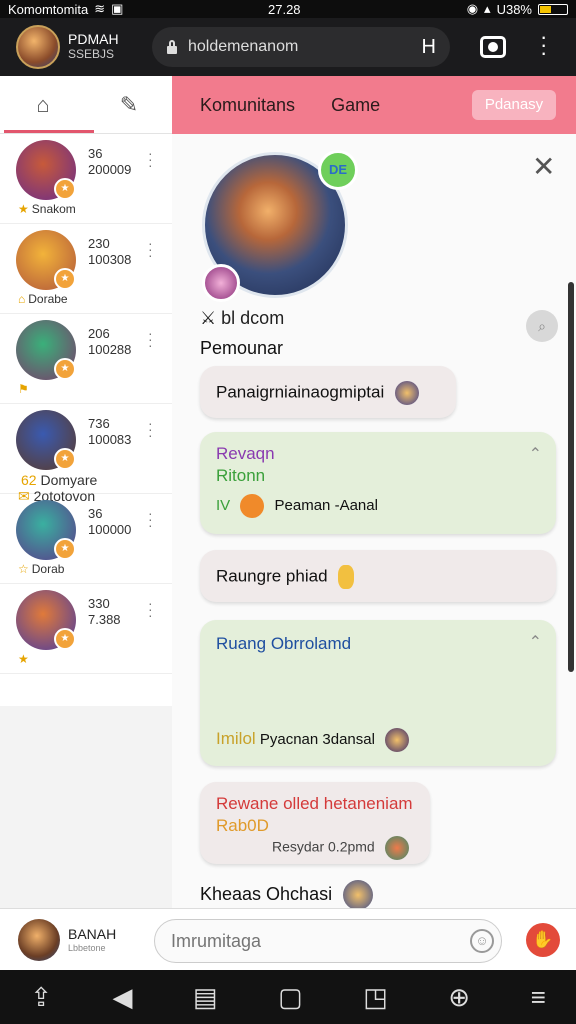 The height and width of the screenshot is (1024, 576). I want to click on mic-icon: ✋, so click(543, 940).